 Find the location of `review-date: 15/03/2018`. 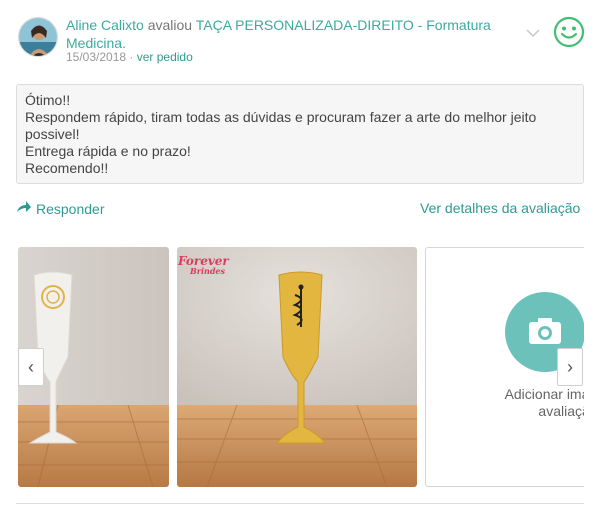

review-date: 15/03/2018 is located at coordinates (96, 57).